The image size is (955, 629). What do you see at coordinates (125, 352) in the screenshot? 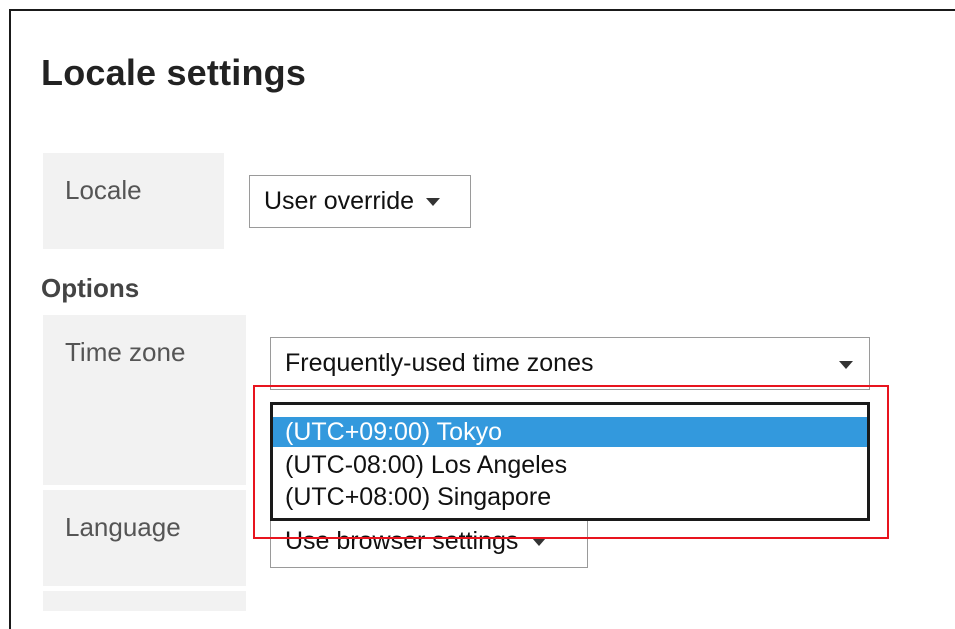
I see `time-zone-label: Time zone` at bounding box center [125, 352].